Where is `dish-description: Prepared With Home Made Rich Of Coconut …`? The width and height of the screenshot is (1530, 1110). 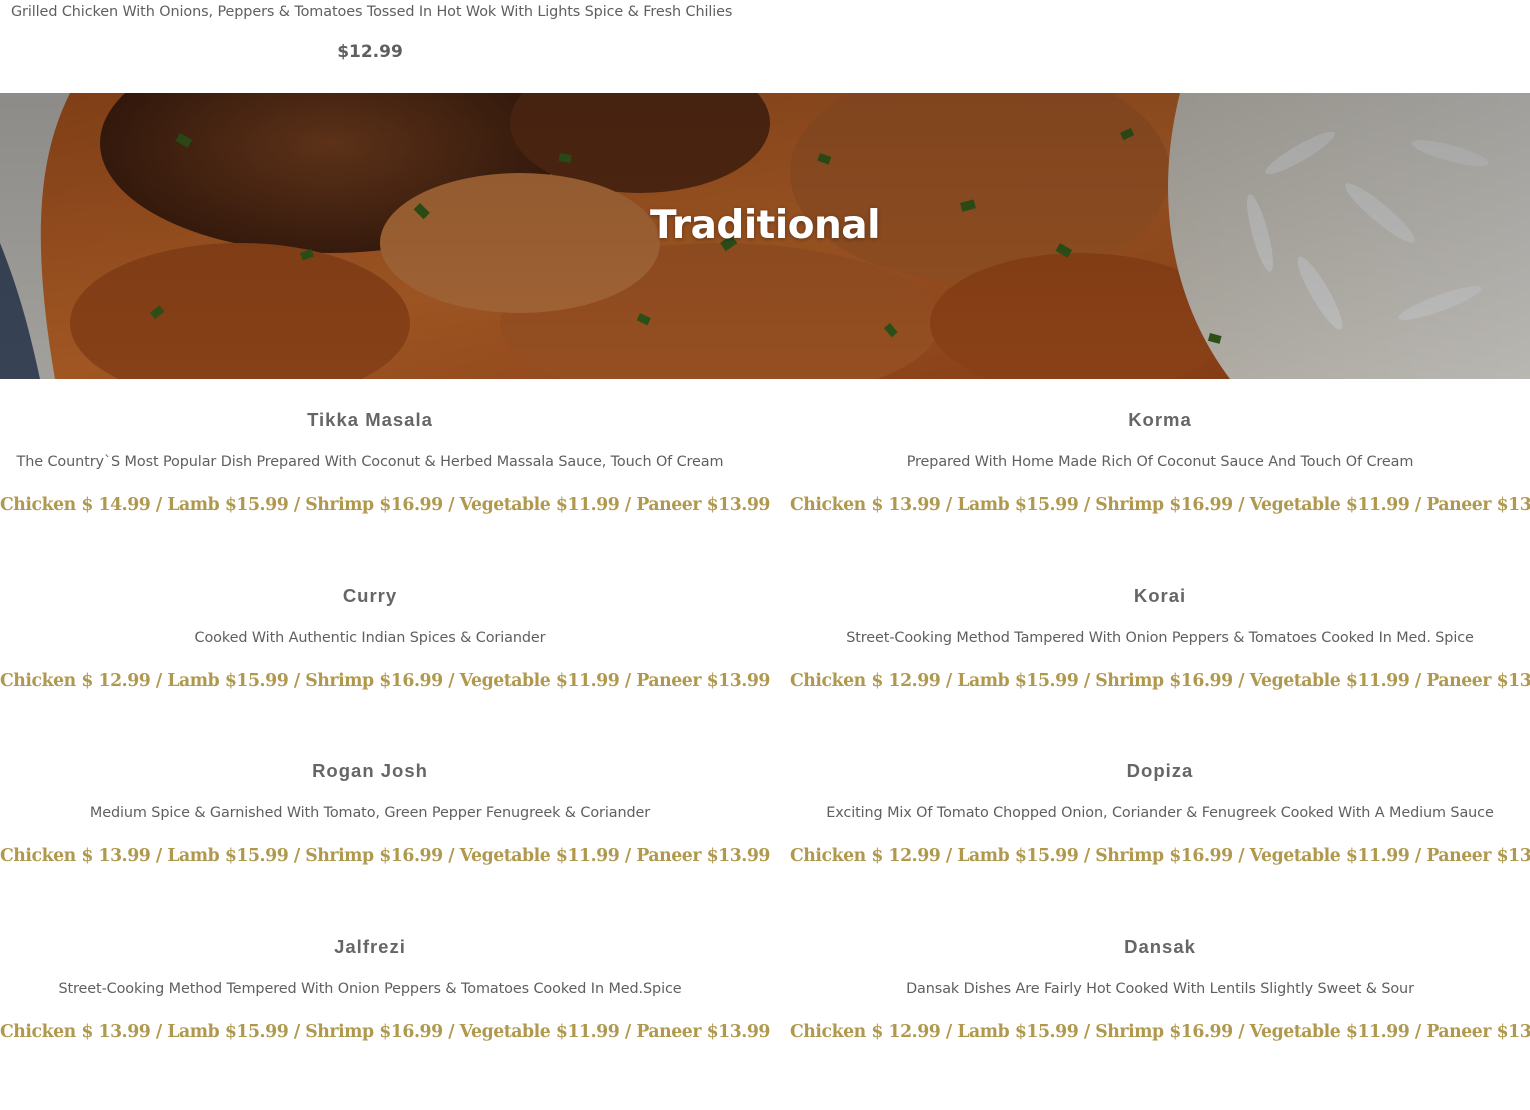
dish-description: Prepared With Home Made Rich Of Coconut … is located at coordinates (1160, 462).